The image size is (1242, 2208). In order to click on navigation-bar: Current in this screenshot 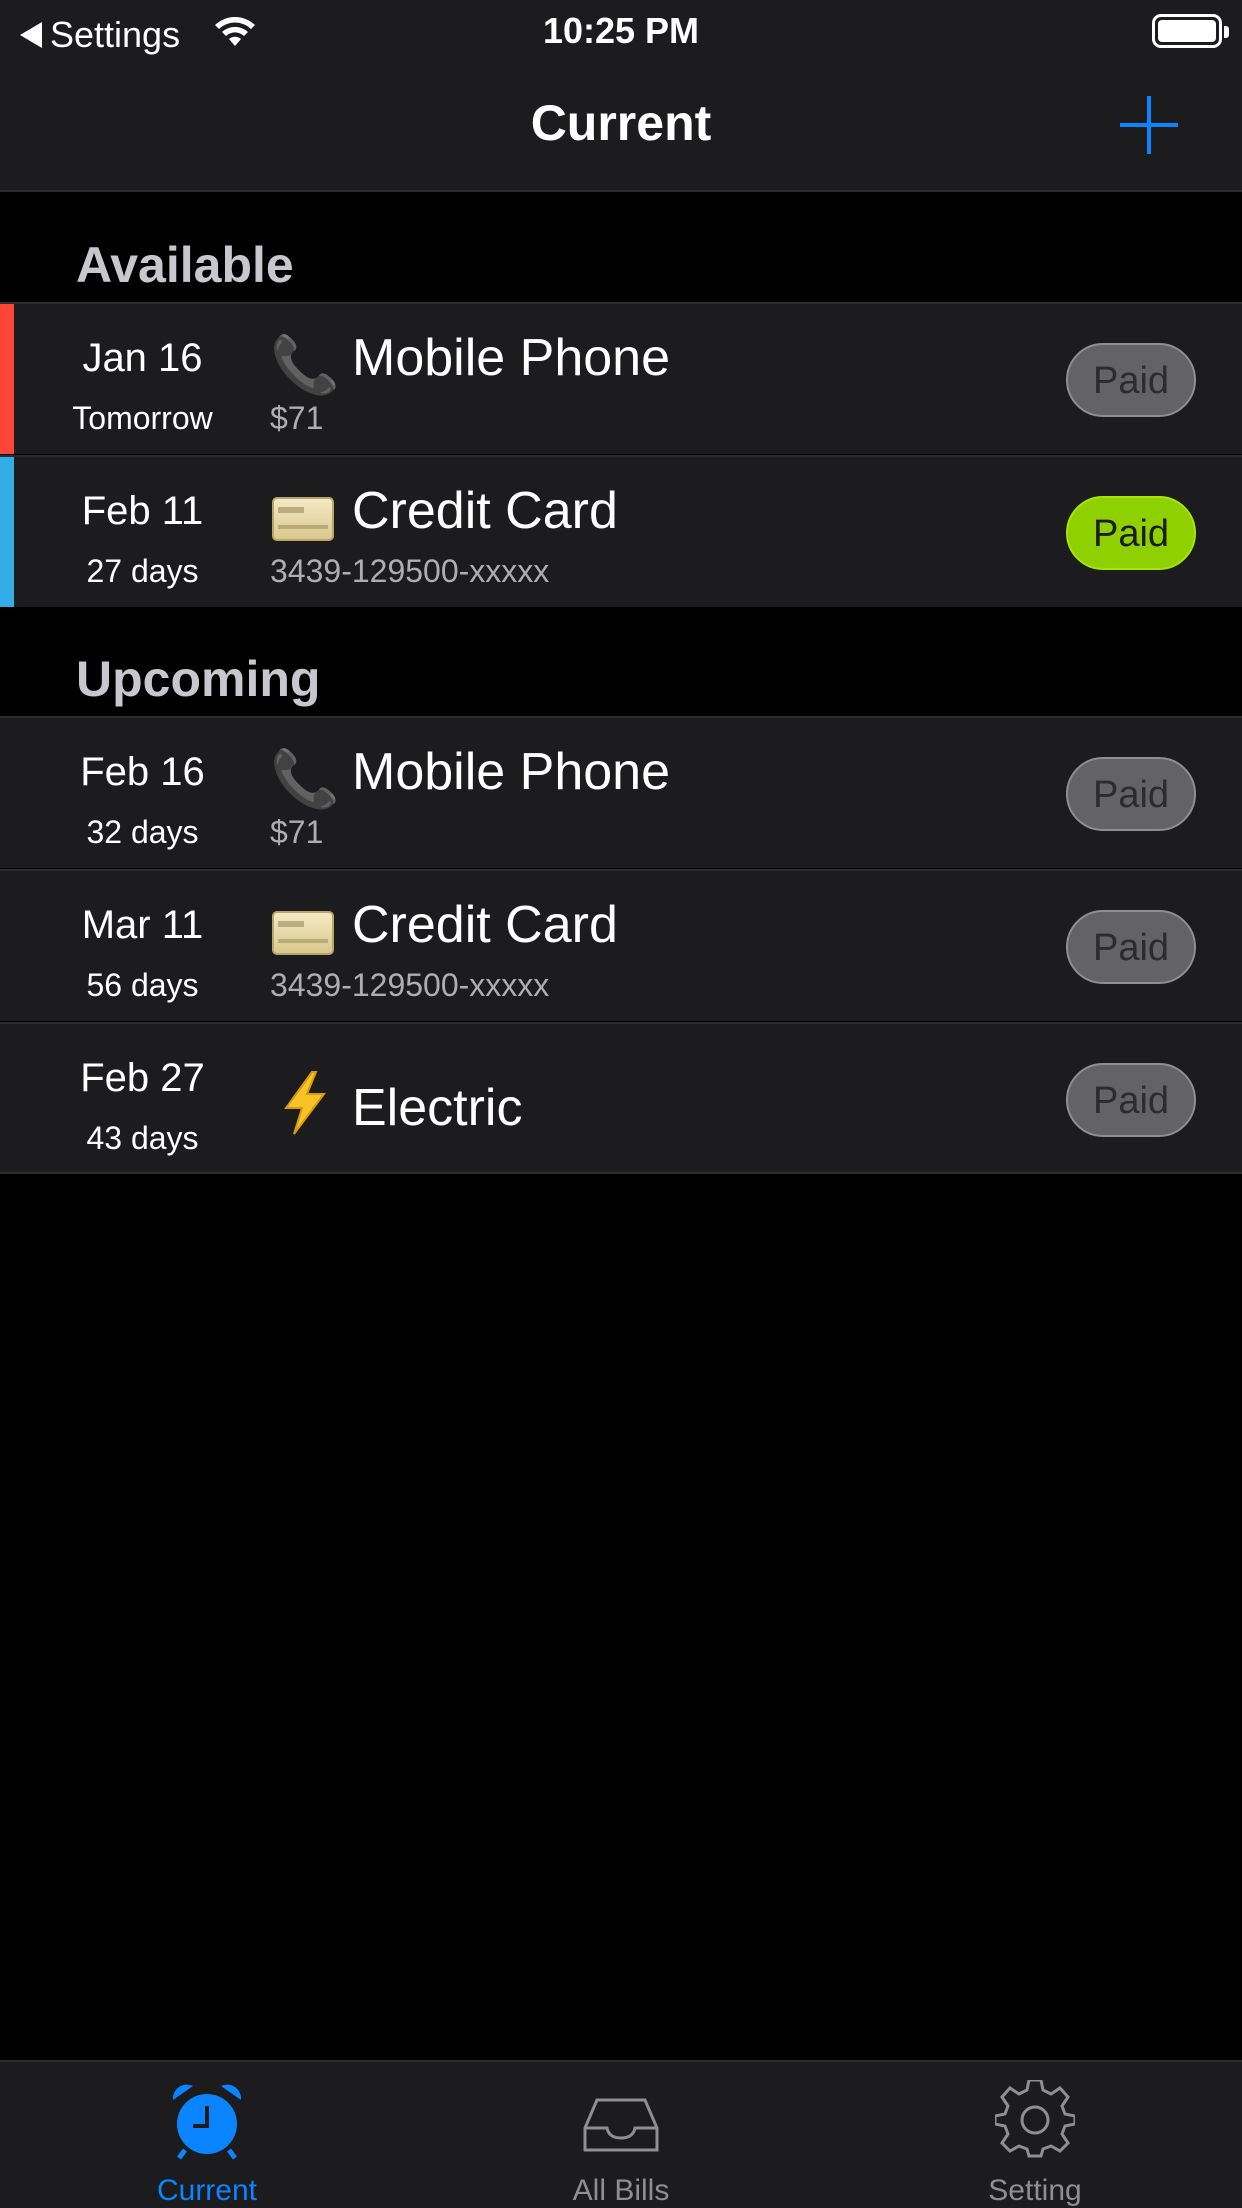, I will do `click(621, 128)`.